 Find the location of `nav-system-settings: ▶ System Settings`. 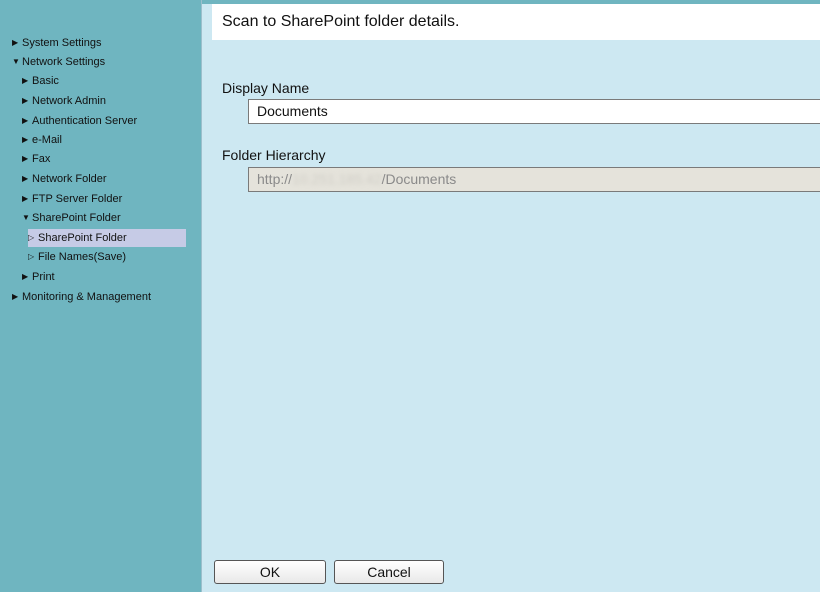

nav-system-settings: ▶ System Settings is located at coordinates (56, 43).